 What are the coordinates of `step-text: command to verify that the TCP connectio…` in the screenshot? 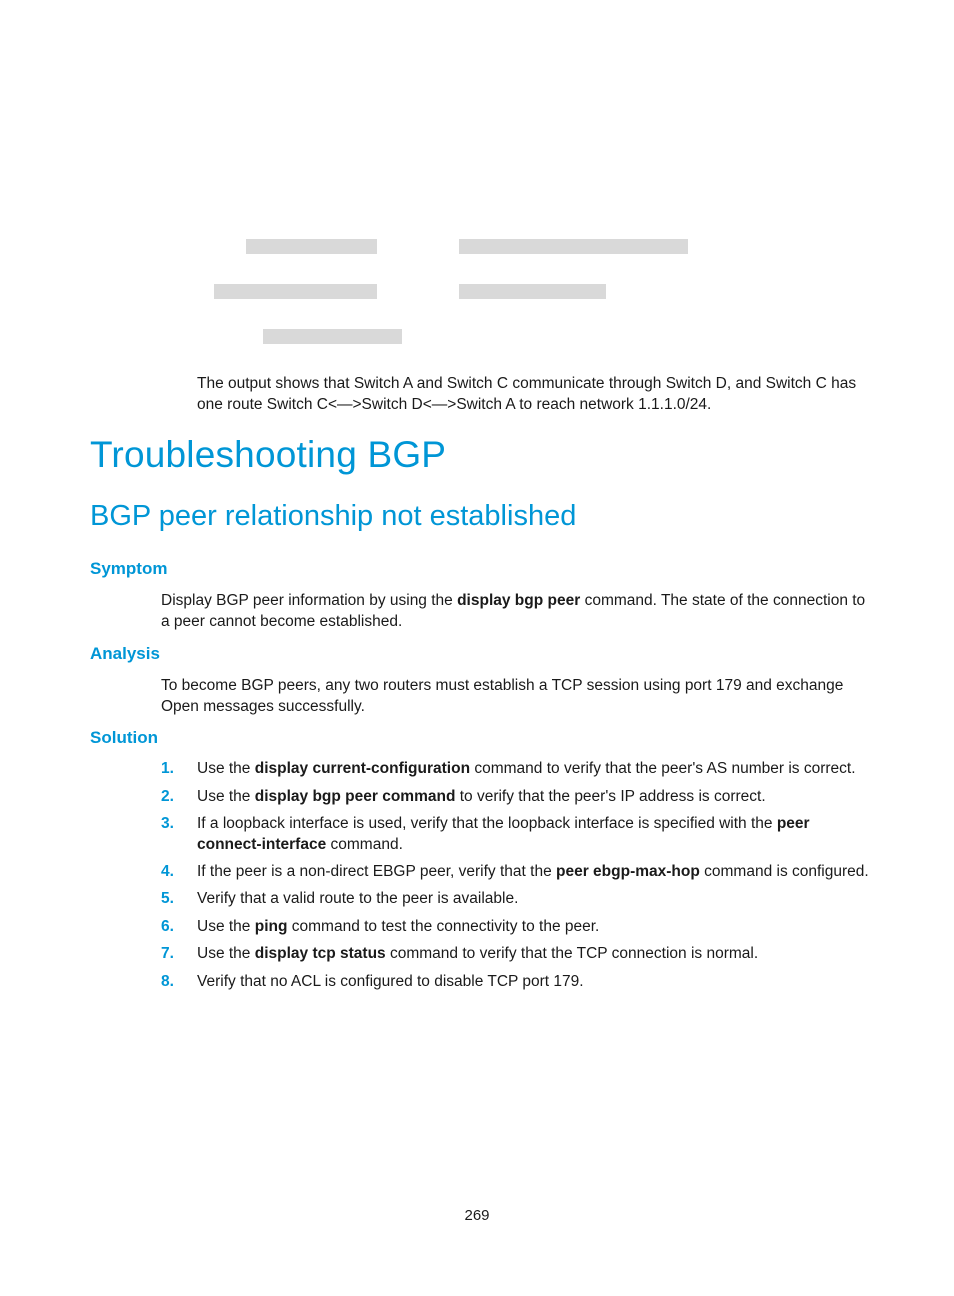 It's located at (572, 953).